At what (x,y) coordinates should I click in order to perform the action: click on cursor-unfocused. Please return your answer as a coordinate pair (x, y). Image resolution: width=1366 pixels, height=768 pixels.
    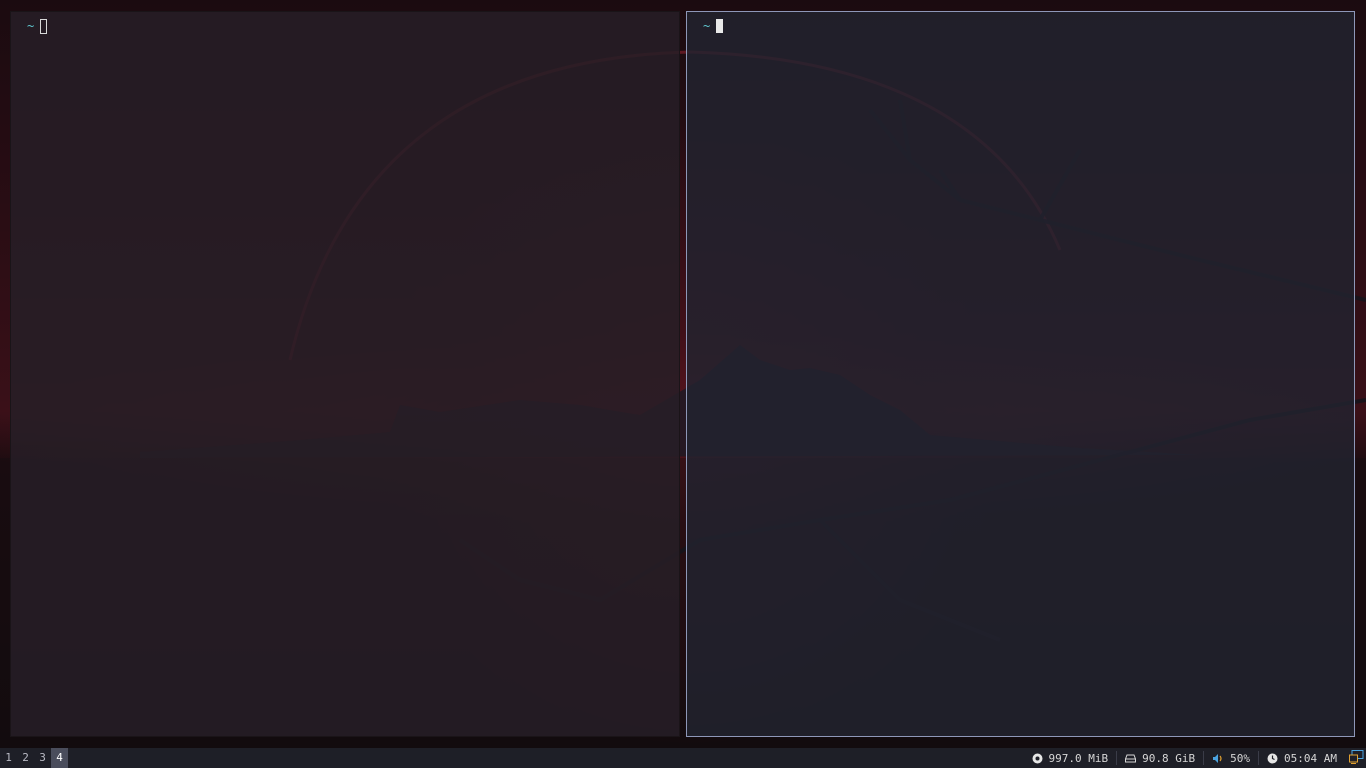
    Looking at the image, I should click on (44, 26).